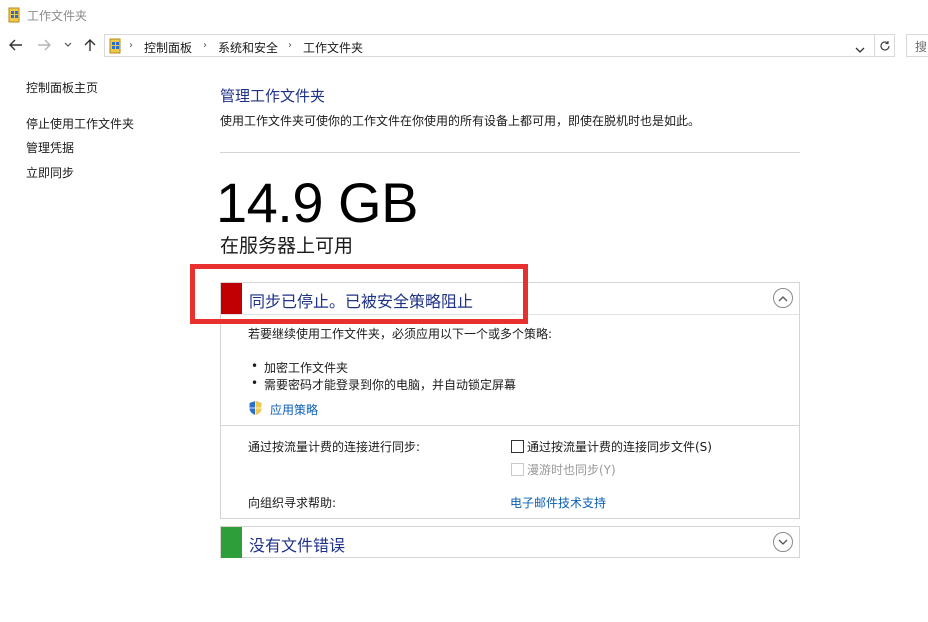  I want to click on available-space-caption: 在服务器上可用, so click(287, 246).